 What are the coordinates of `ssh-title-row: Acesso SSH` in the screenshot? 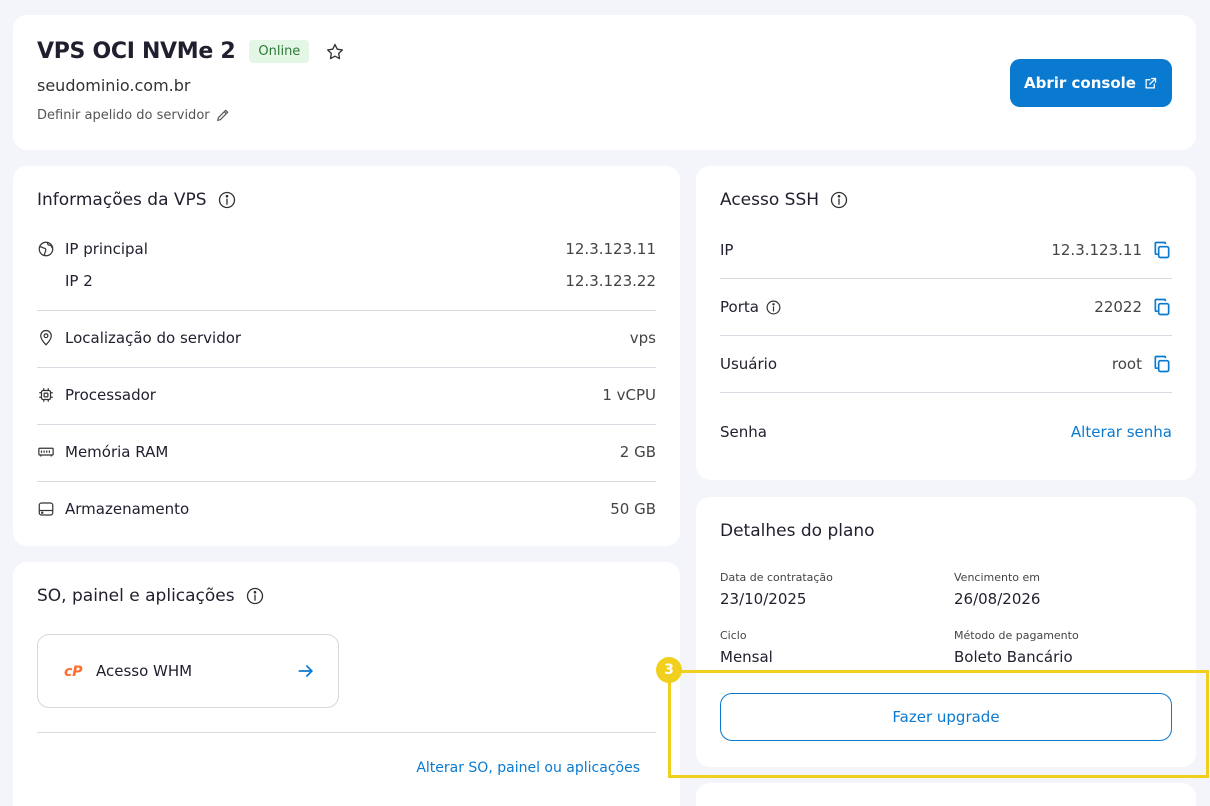 It's located at (784, 200).